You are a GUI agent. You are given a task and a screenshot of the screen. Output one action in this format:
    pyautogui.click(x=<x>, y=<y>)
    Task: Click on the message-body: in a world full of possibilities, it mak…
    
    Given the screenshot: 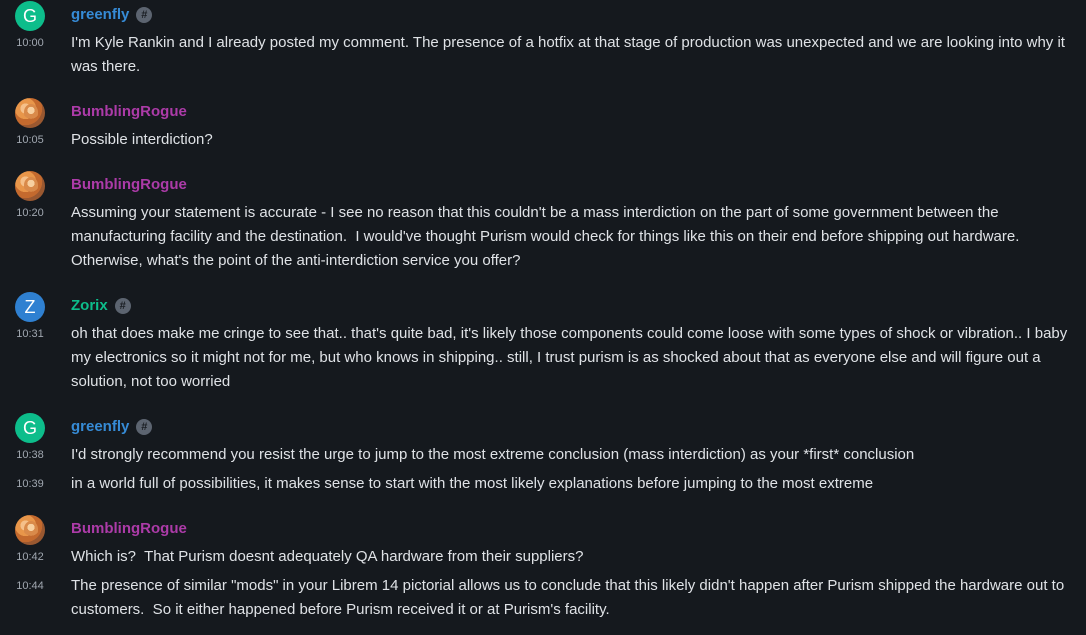 What is the action you would take?
    pyautogui.click(x=472, y=483)
    